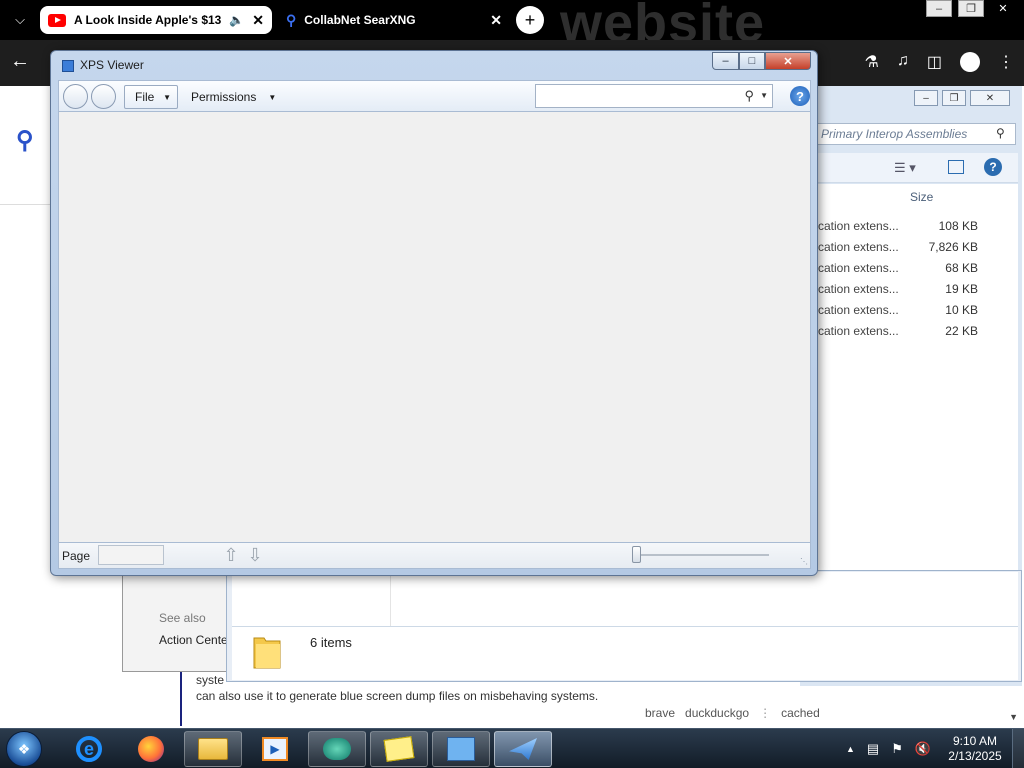 The height and width of the screenshot is (768, 1024). Describe the element at coordinates (68, 66) in the screenshot. I see `xps-app-icon` at that location.